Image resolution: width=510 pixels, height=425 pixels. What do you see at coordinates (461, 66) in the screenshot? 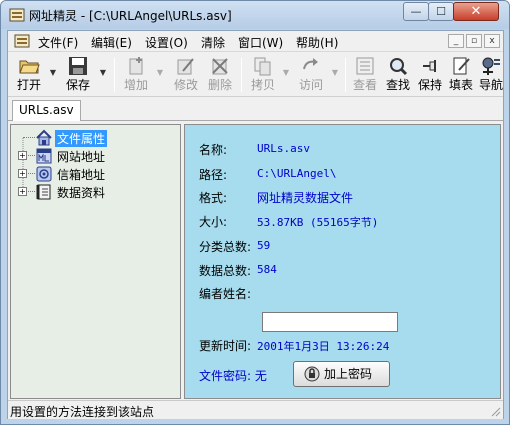
I see `fill-form-icon` at bounding box center [461, 66].